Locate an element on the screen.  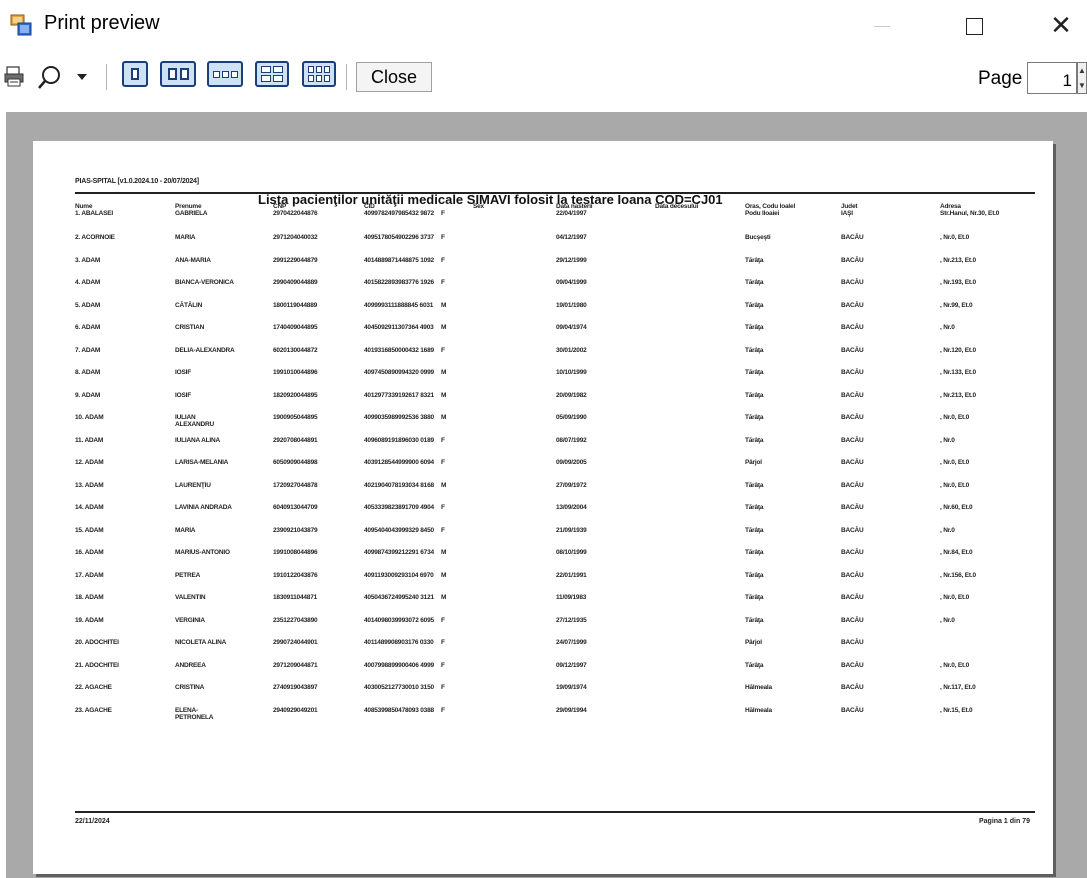
footer-rule is located at coordinates (555, 812).